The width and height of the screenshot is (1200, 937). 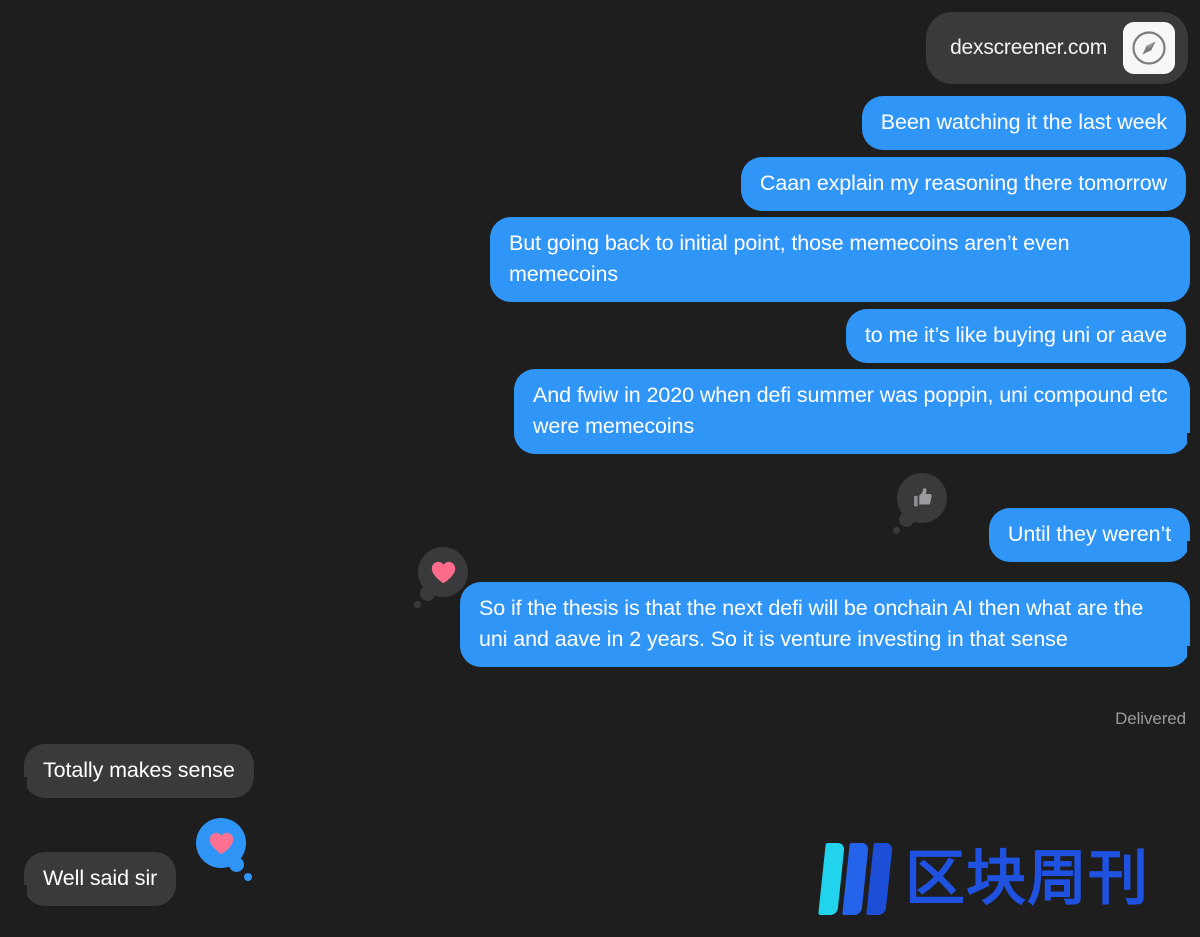 I want to click on message-bubble-received: Totally makes sense, so click(x=134, y=771).